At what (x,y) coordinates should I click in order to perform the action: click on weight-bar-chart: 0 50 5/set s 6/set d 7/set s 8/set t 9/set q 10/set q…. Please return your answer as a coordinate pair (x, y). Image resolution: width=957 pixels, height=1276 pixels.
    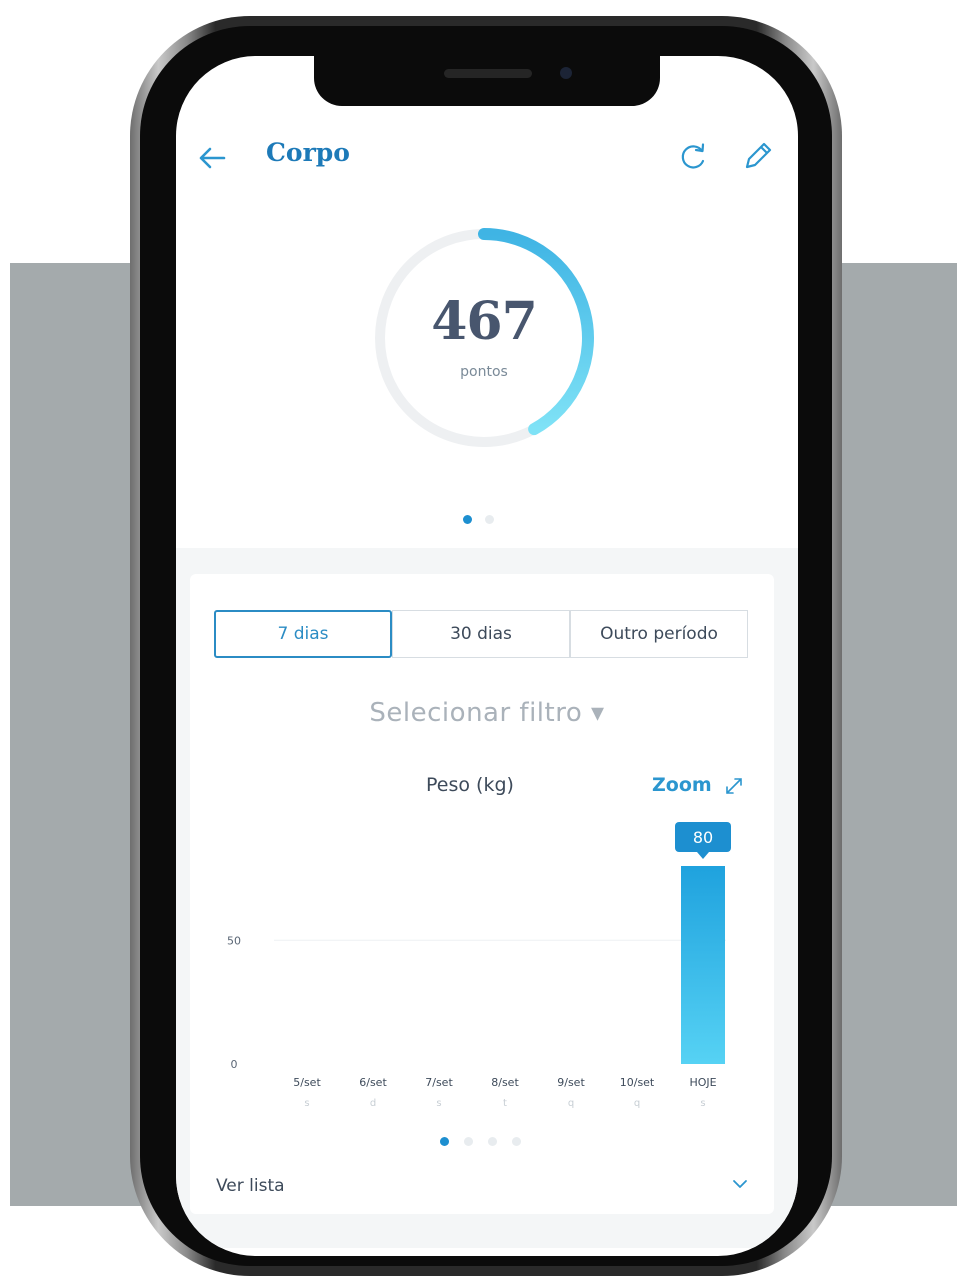
    Looking at the image, I should click on (479, 965).